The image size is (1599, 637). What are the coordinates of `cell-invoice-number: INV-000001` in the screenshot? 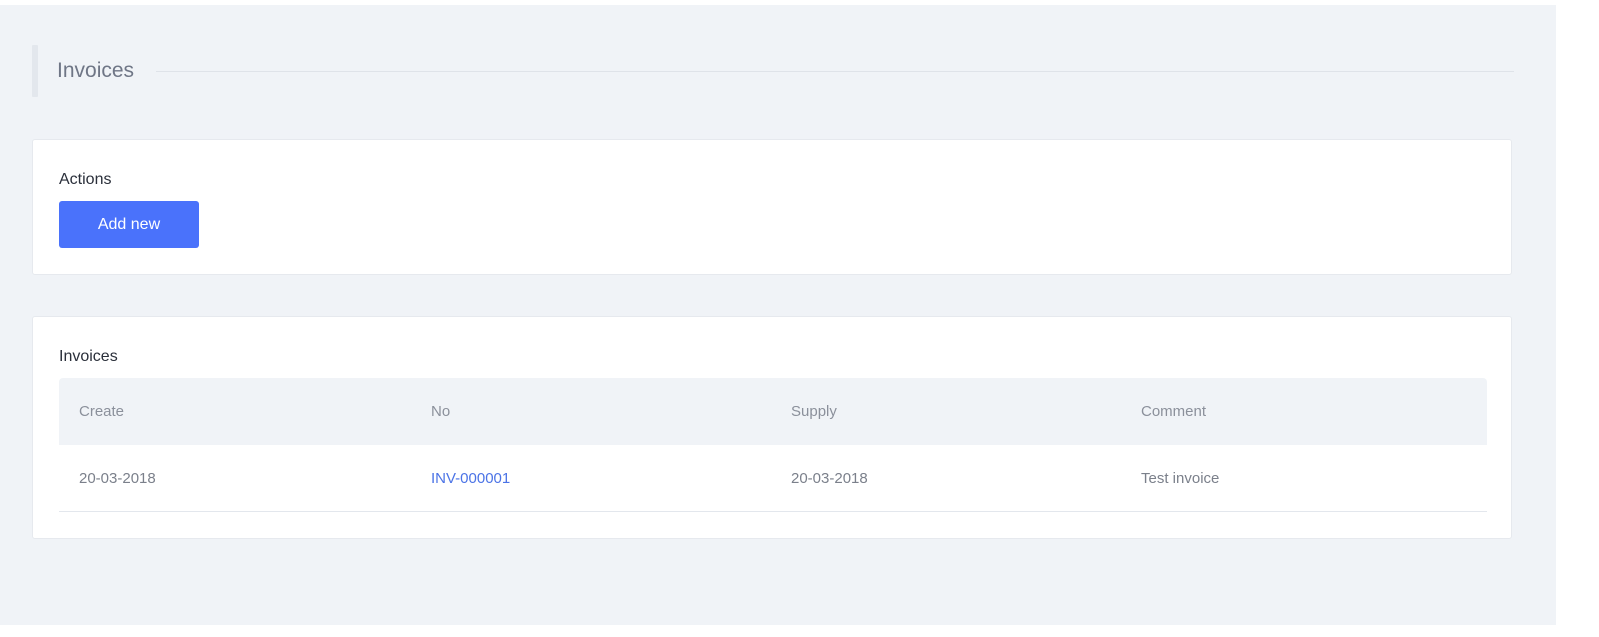 It's located at (591, 478).